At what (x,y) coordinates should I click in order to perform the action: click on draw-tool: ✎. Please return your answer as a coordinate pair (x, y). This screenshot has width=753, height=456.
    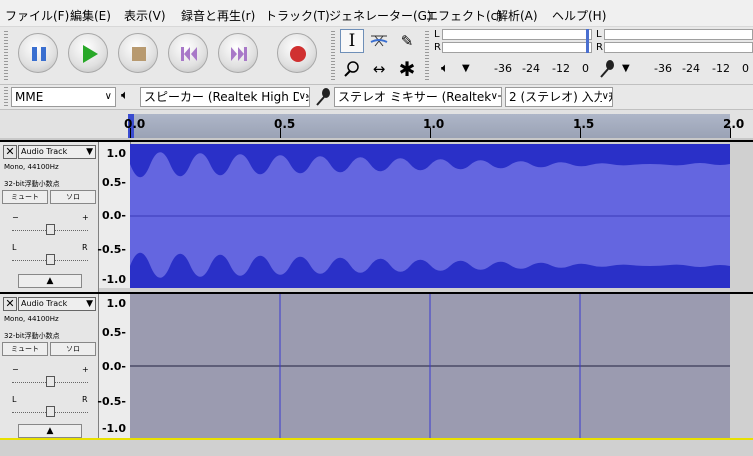
    Looking at the image, I should click on (407, 41).